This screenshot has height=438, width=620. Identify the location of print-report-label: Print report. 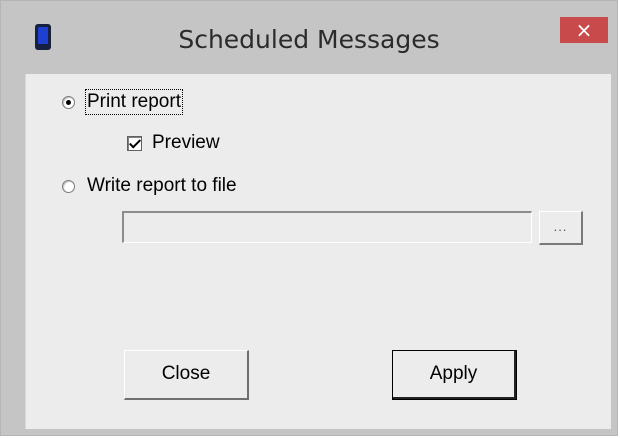
(134, 102).